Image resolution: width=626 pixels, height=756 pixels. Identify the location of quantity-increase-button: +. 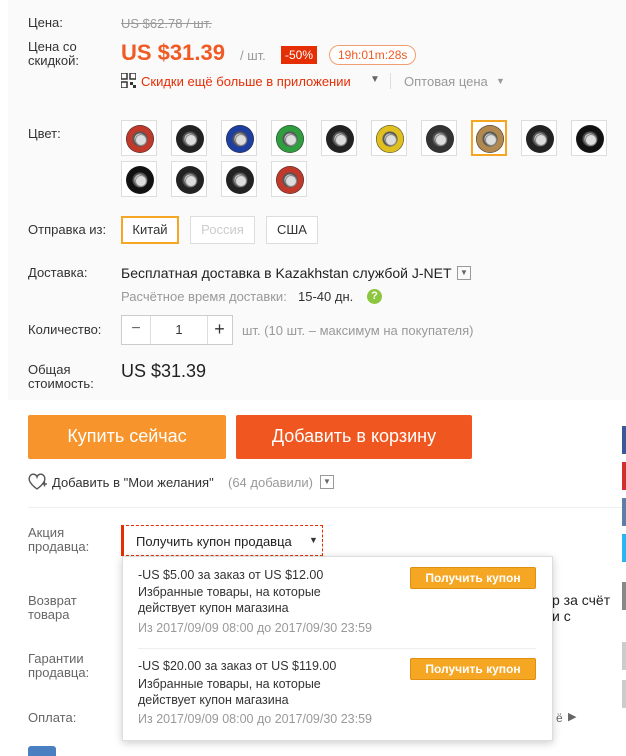
(219, 330).